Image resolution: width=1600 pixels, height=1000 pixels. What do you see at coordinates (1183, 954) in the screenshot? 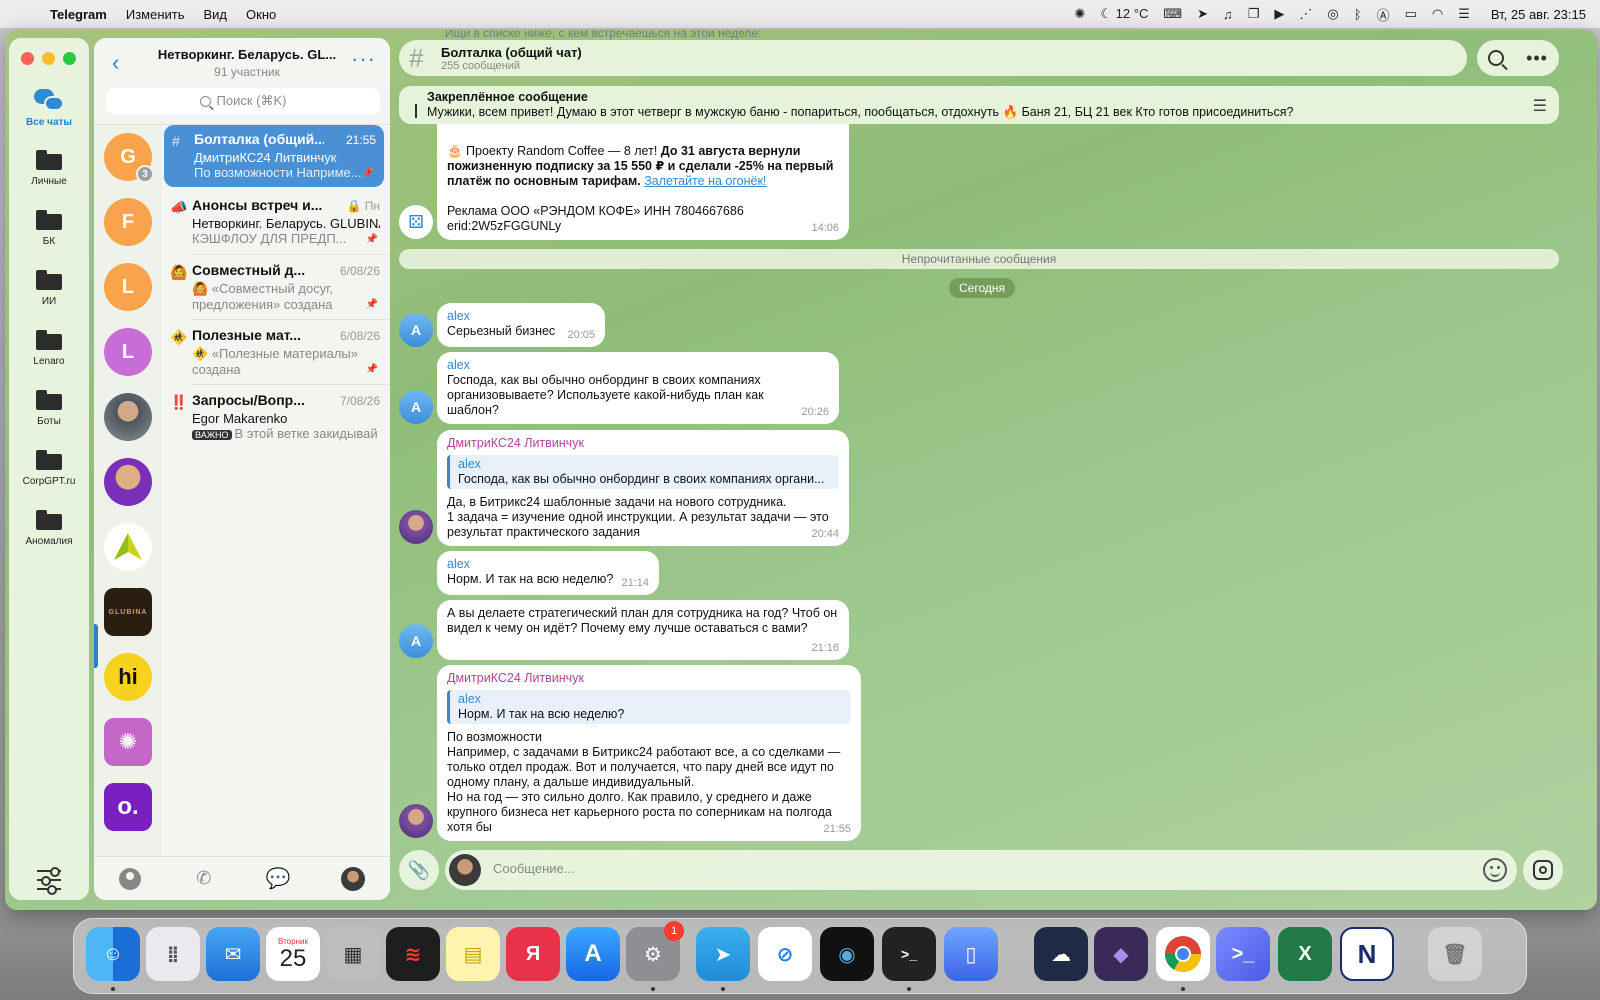
I see `chrome-icon` at bounding box center [1183, 954].